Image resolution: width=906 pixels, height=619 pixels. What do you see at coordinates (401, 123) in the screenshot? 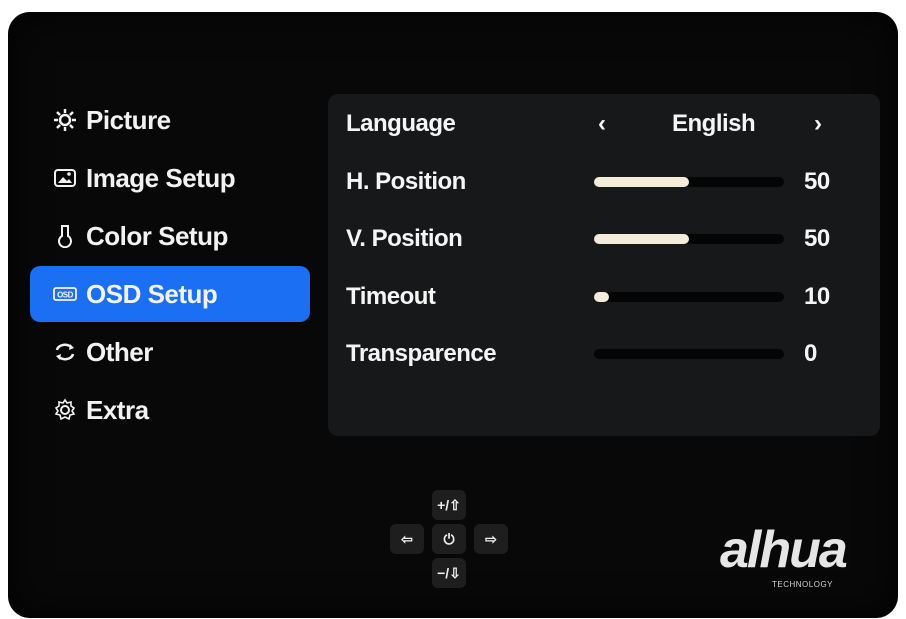
I see `language-label: Language` at bounding box center [401, 123].